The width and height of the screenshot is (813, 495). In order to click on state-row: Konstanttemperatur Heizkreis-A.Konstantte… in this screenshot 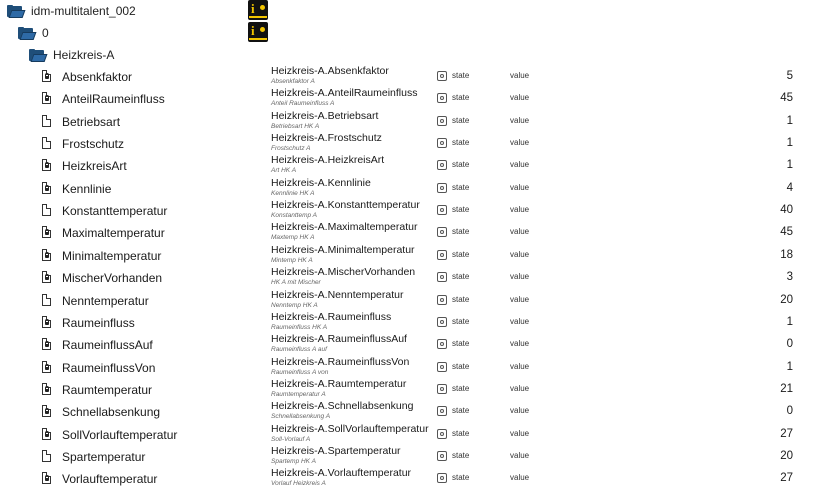, I will do `click(406, 210)`.